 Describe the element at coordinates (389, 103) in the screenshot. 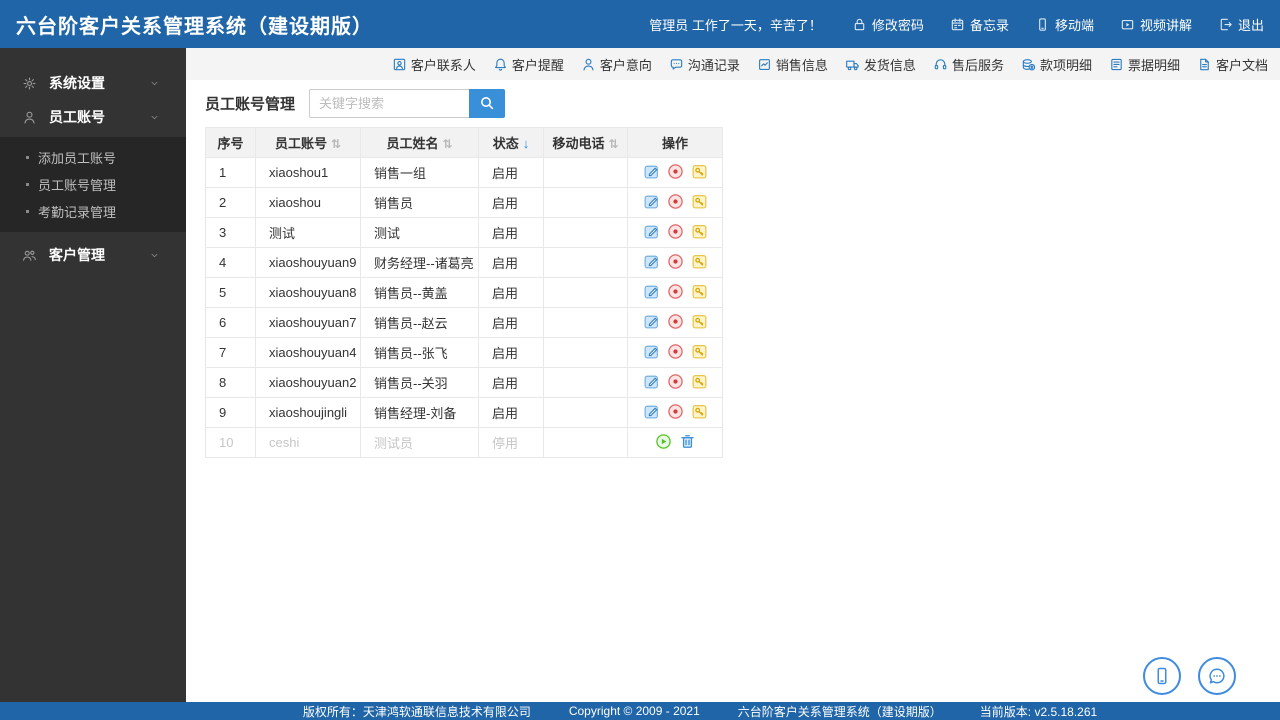

I see `search-input` at that location.